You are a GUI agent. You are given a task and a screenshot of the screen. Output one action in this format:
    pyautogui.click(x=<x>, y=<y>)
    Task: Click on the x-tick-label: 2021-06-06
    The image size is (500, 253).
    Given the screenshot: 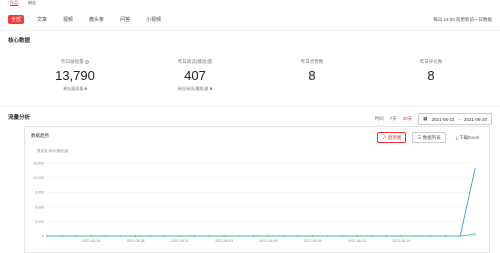 What is the action you would take?
    pyautogui.click(x=268, y=241)
    